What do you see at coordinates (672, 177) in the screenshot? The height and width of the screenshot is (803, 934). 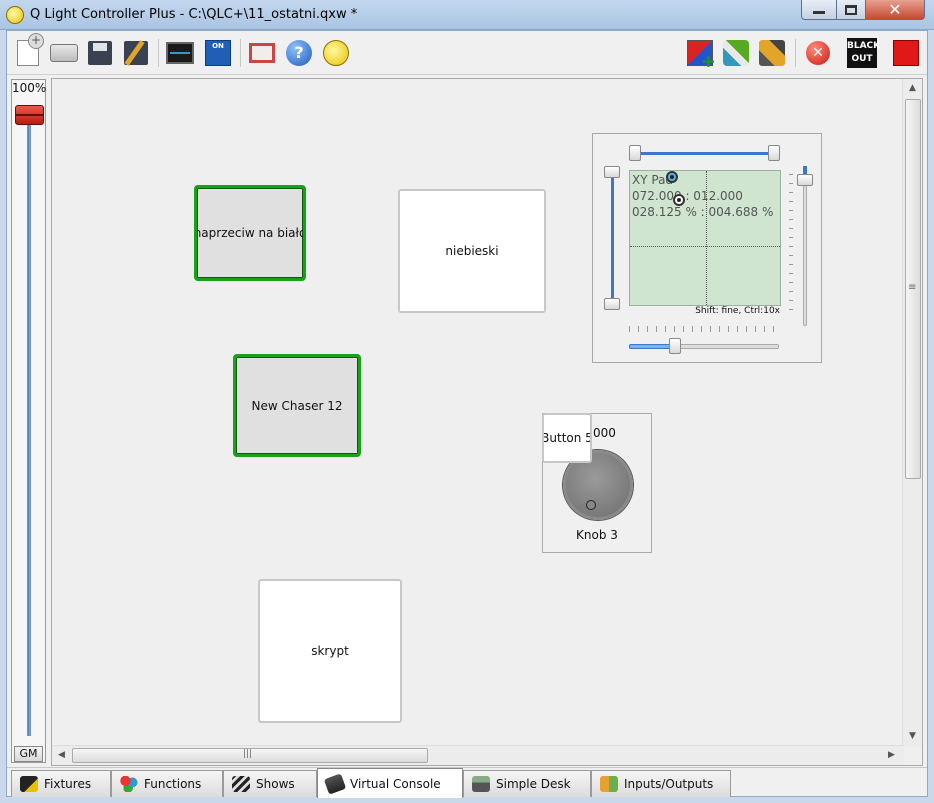 I see `xy-pad-target-point` at bounding box center [672, 177].